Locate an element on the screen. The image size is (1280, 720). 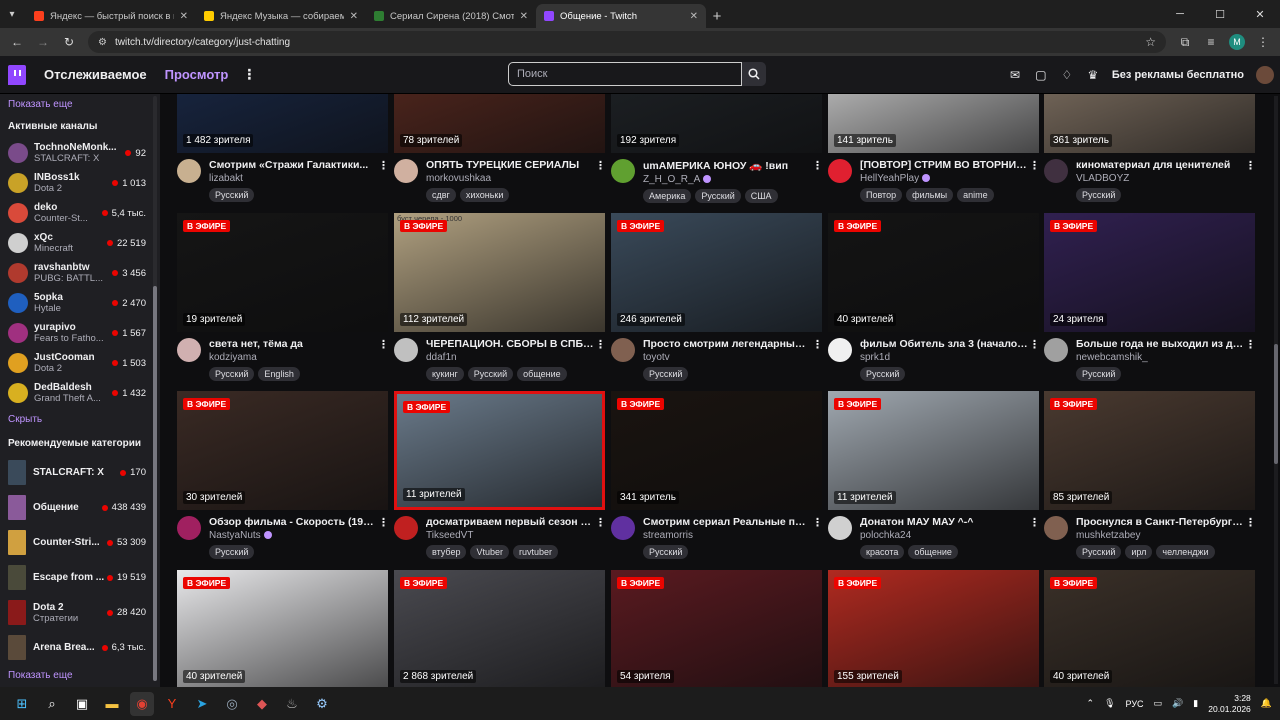
back-icon: ← is located at coordinates (17, 42).